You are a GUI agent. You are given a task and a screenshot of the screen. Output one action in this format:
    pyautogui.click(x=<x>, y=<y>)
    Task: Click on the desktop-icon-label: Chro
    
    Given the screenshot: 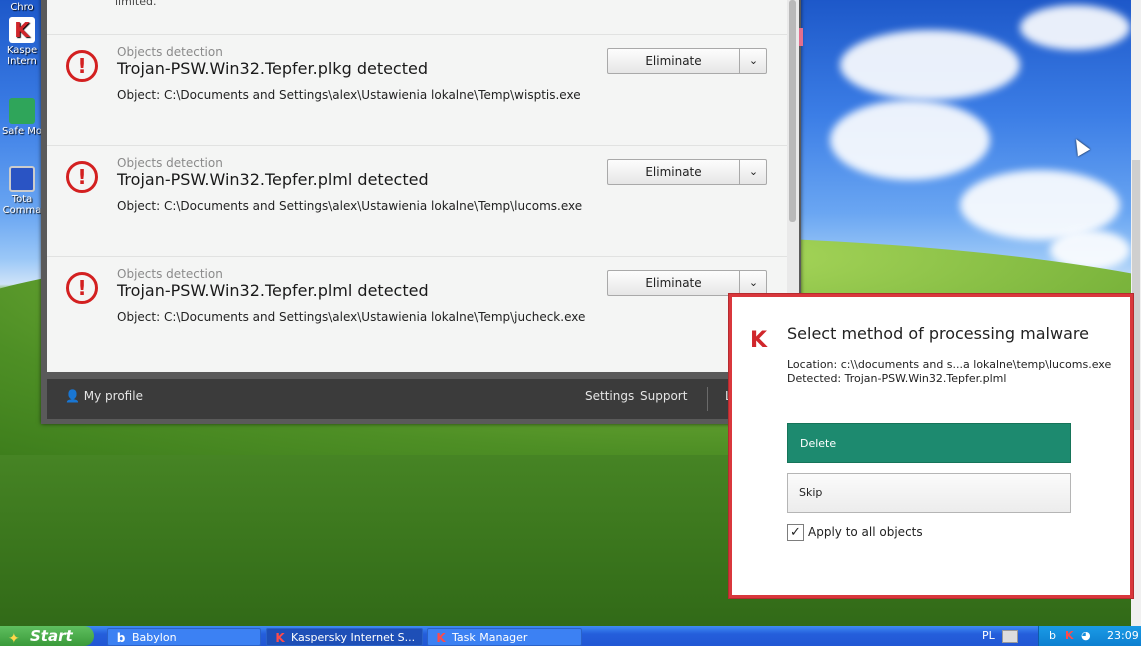 What is the action you would take?
    pyautogui.click(x=22, y=7)
    